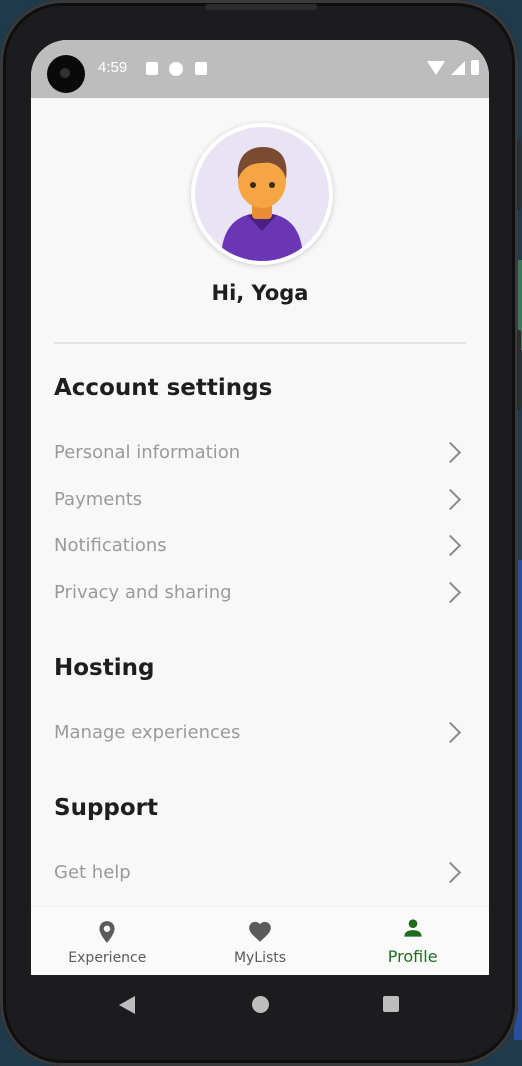 This screenshot has width=522, height=1066. I want to click on home-icon, so click(260, 1004).